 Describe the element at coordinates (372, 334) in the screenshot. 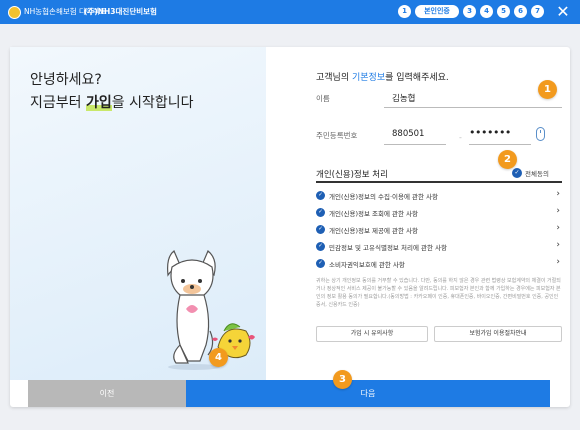

I see `notice-button: 가입 시 유의사항` at that location.